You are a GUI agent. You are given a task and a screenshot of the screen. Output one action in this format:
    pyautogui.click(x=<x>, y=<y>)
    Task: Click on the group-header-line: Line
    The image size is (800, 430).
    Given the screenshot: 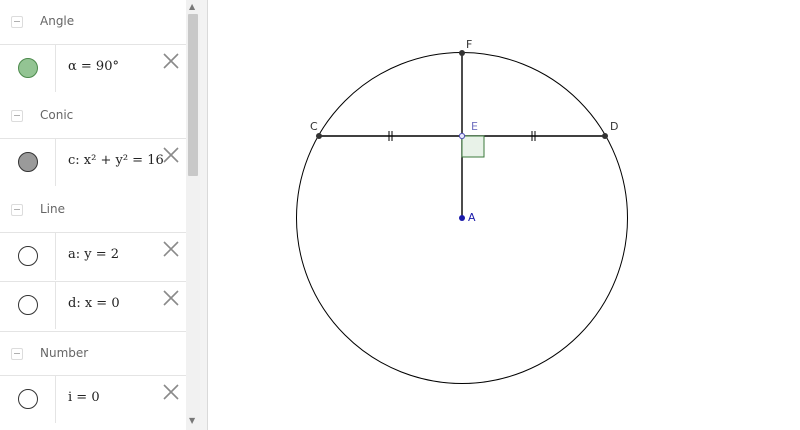 What is the action you would take?
    pyautogui.click(x=93, y=210)
    